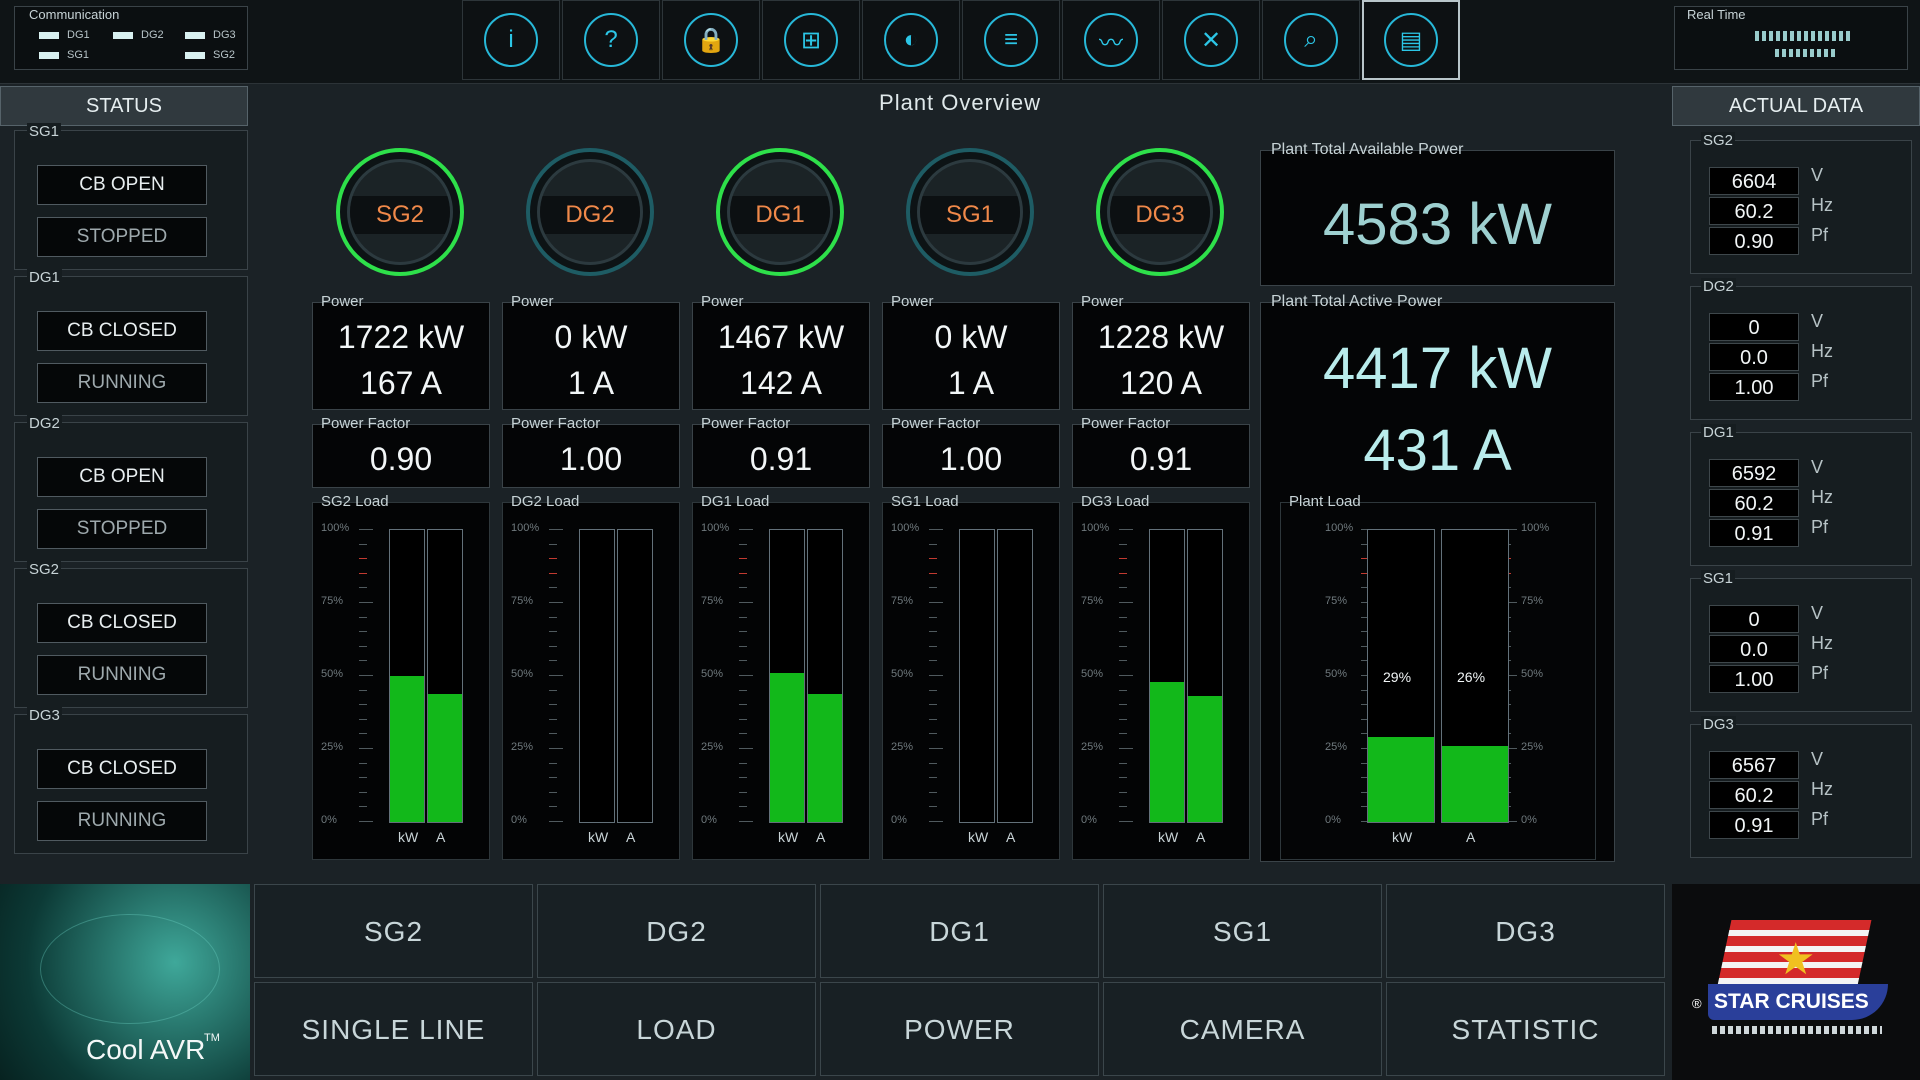 Image resolution: width=1920 pixels, height=1080 pixels. Describe the element at coordinates (1718, 432) in the screenshot. I see `actual-group-name: DG1` at that location.